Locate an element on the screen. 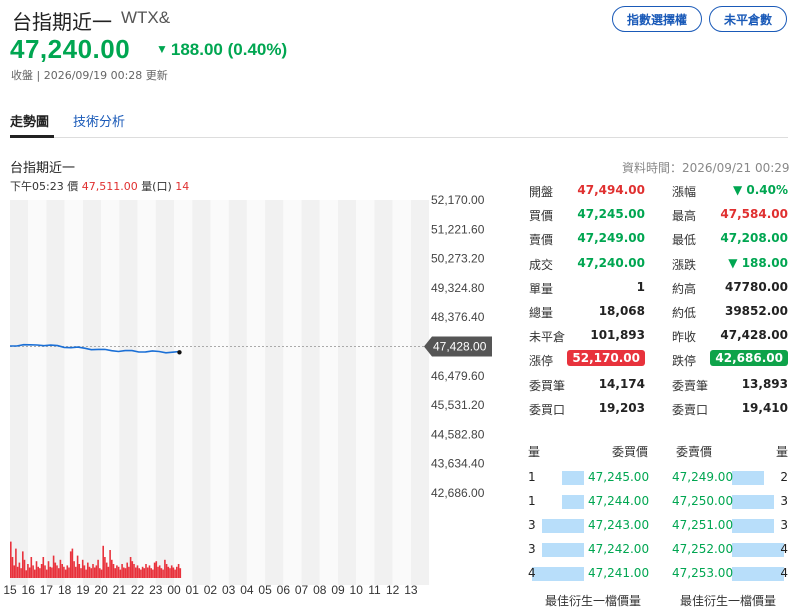 The width and height of the screenshot is (800, 614). last-price-dot is located at coordinates (179, 352).